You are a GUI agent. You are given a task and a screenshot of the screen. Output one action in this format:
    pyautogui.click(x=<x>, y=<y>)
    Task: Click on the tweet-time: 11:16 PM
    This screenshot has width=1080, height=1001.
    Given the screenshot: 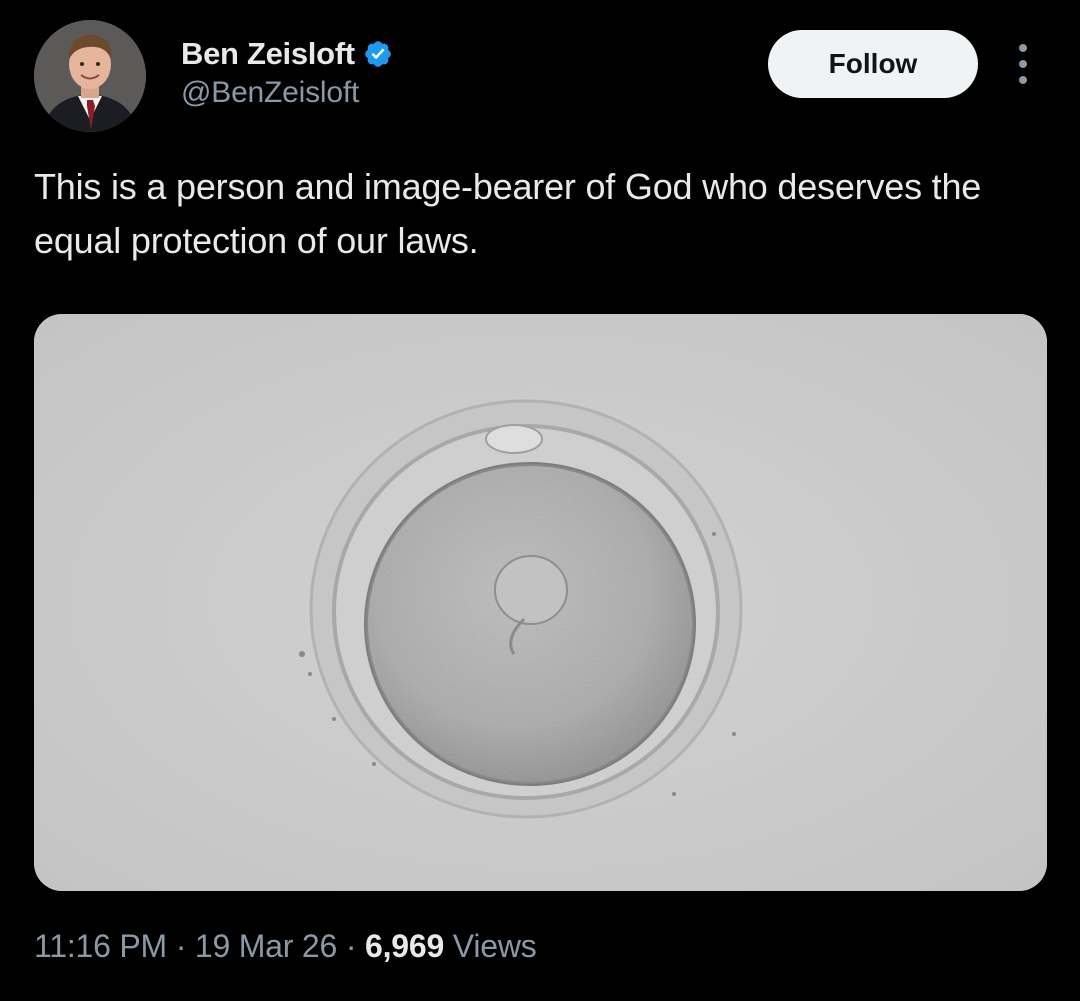 What is the action you would take?
    pyautogui.click(x=100, y=946)
    